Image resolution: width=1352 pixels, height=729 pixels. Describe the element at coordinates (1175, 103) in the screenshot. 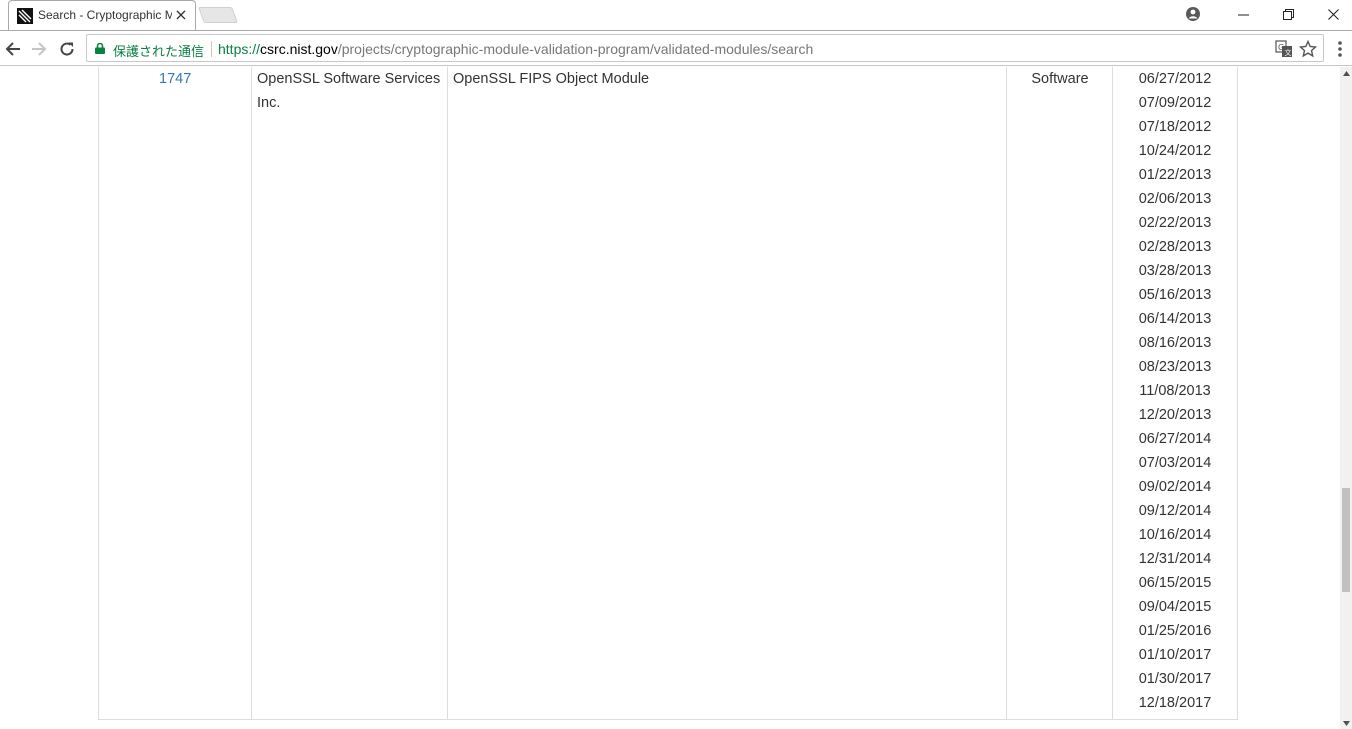

I see `validation-date: 07/09/2012` at that location.